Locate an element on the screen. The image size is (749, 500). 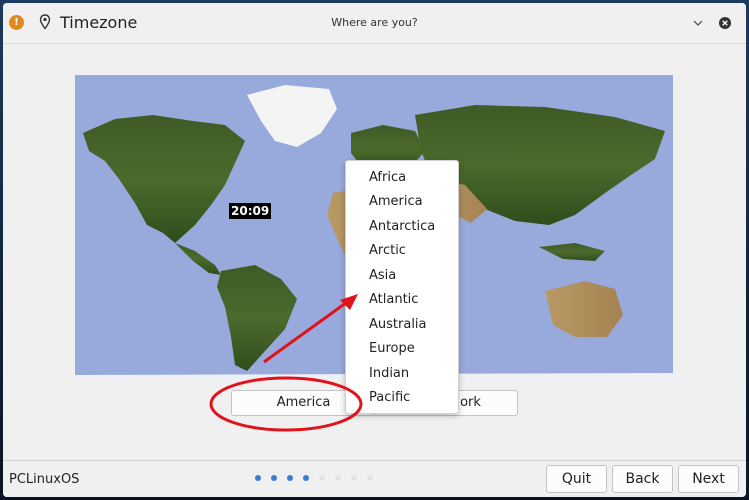
close-icon is located at coordinates (725, 23).